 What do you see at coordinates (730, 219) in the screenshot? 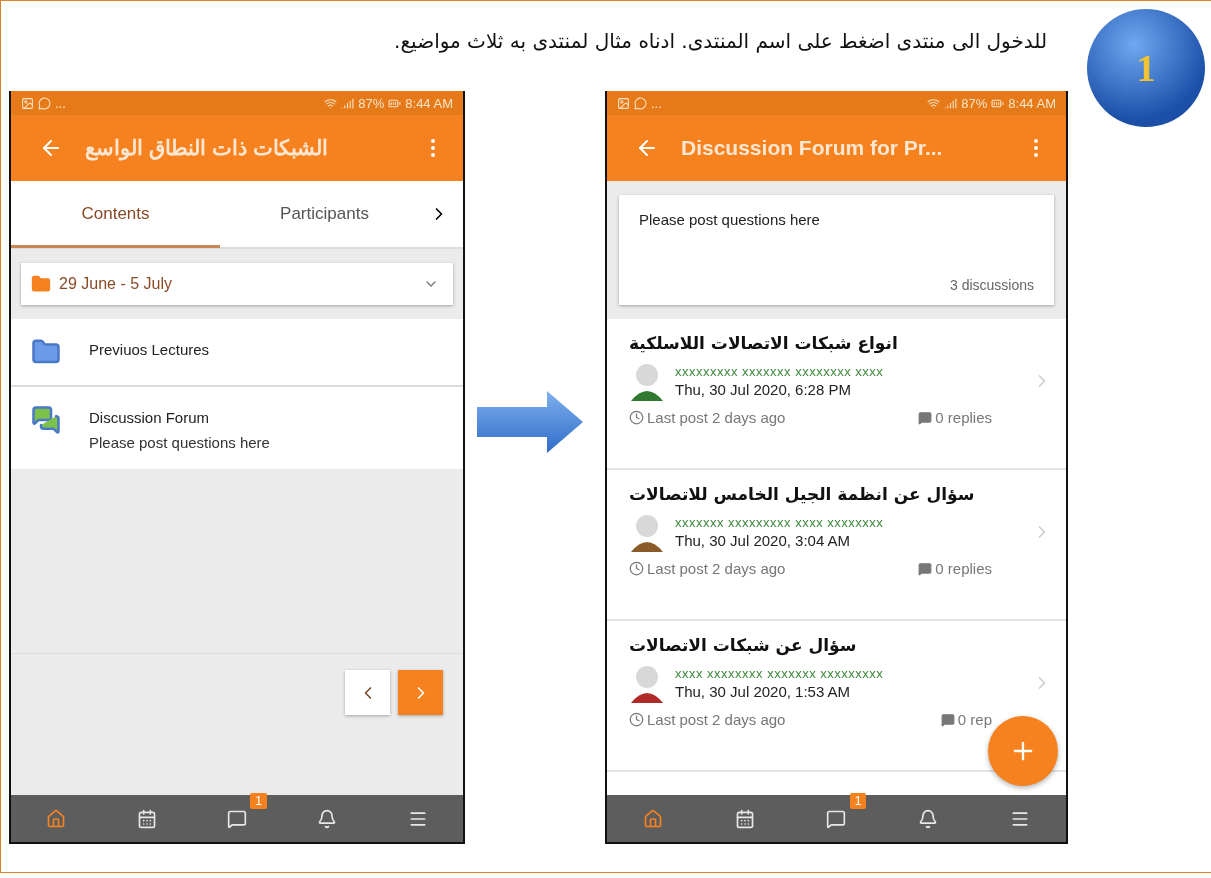
I see `forum-intro: Please post questions here` at bounding box center [730, 219].